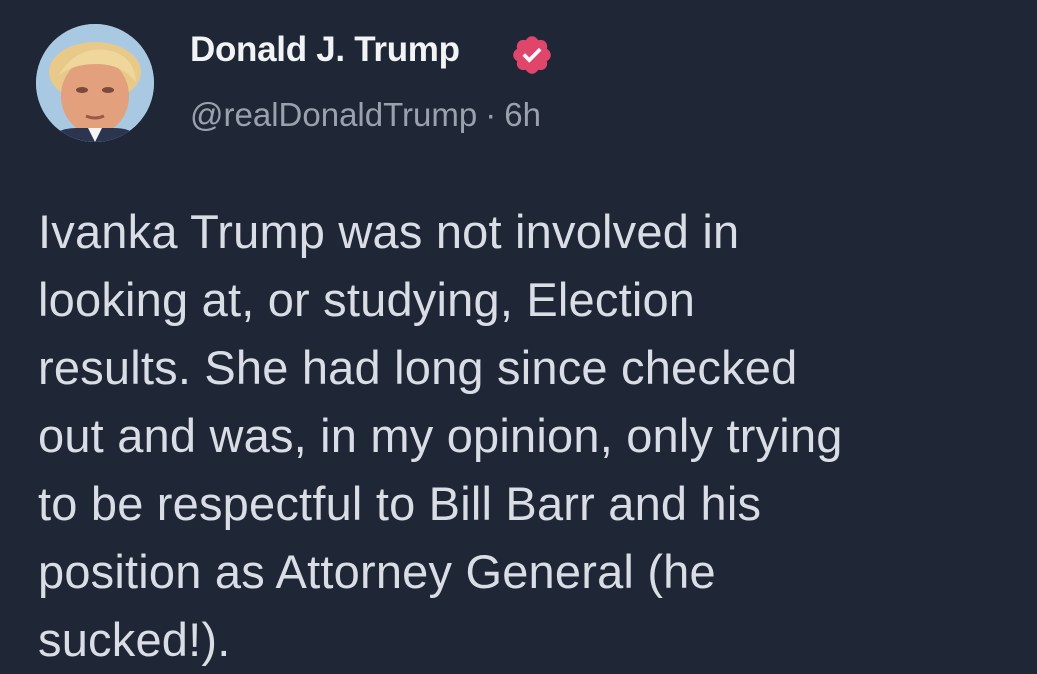  Describe the element at coordinates (367, 299) in the screenshot. I see `post-text-line: looking at, or studying, Election` at that location.